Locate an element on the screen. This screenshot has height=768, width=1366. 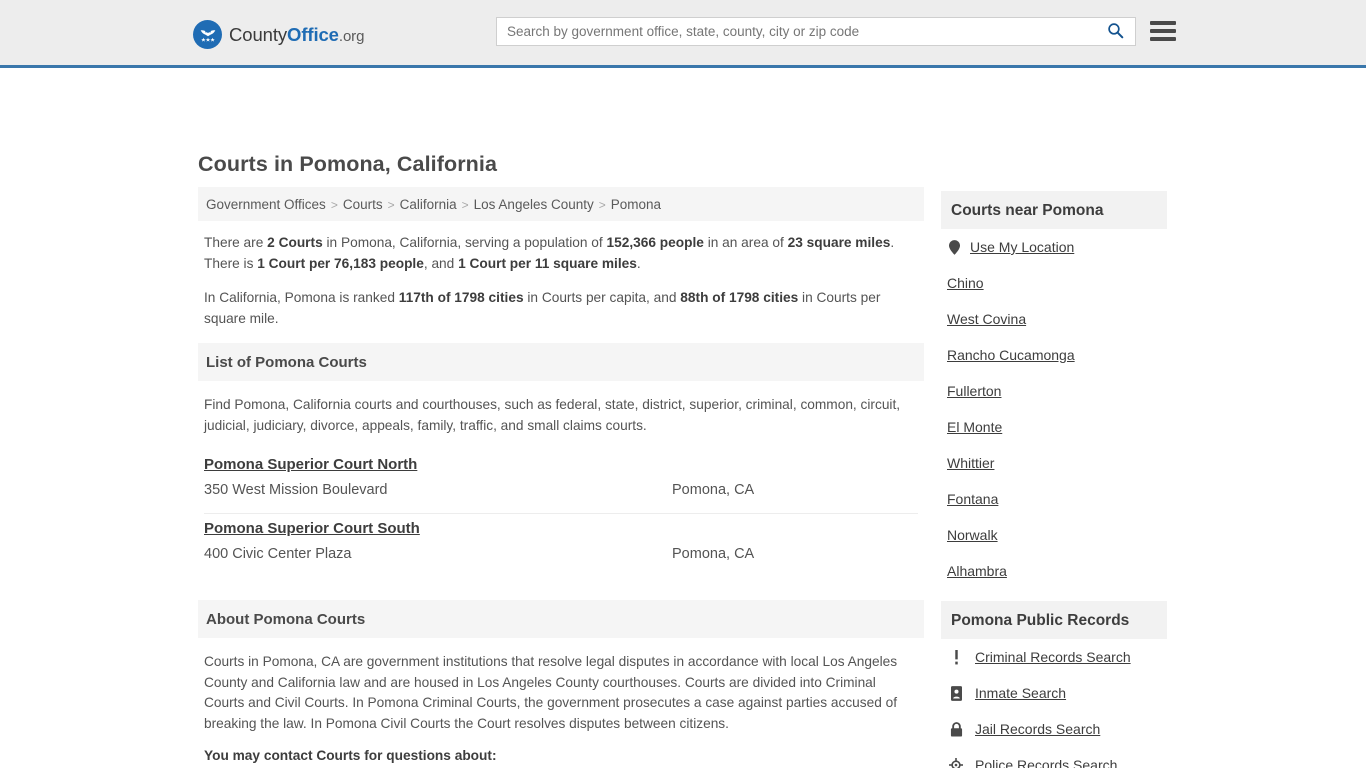
sidebar-item-chino: Chino is located at coordinates (1054, 283).